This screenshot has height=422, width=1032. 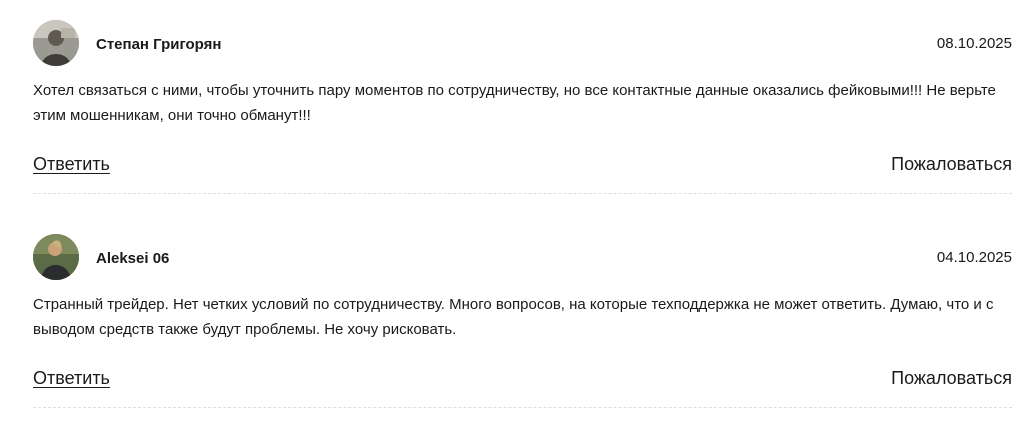 I want to click on comment-author: Степан Григорян, so click(x=159, y=44).